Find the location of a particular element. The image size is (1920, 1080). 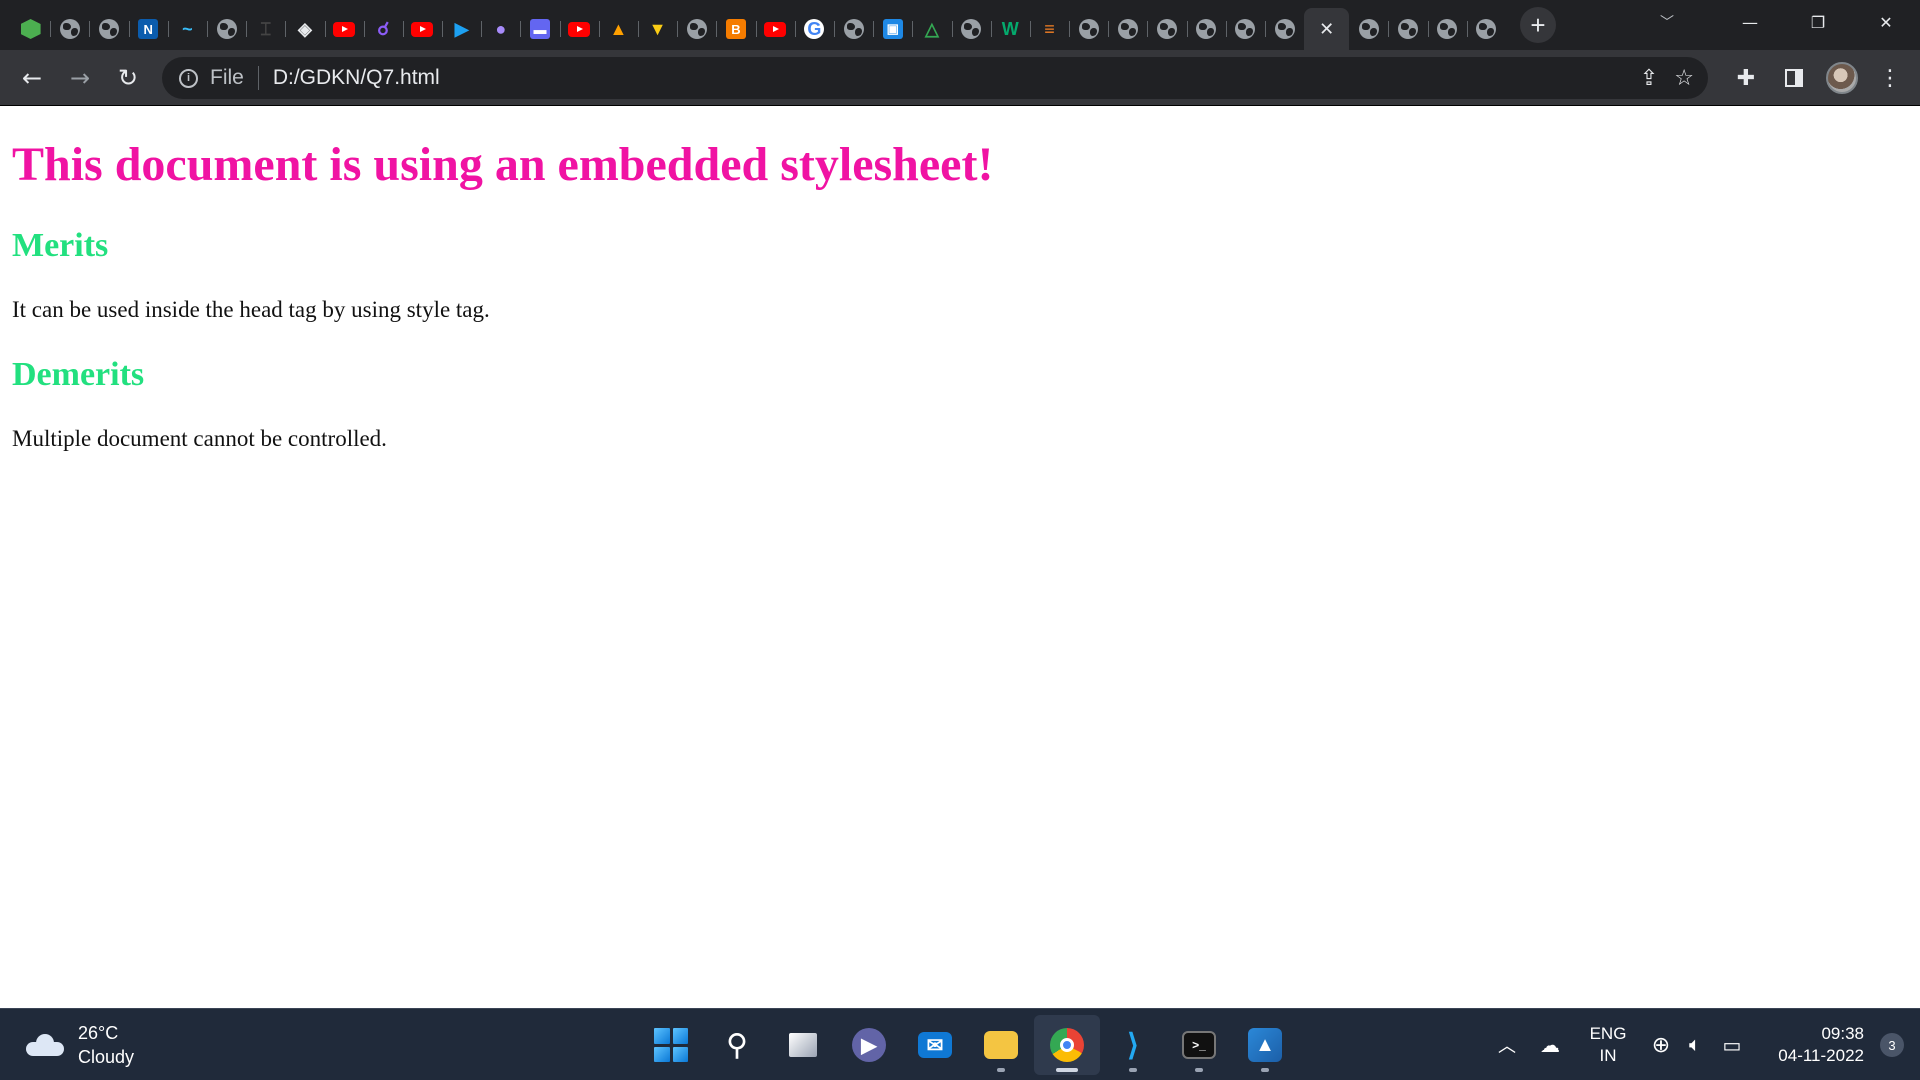

minimize-icon: — is located at coordinates (1750, 22).